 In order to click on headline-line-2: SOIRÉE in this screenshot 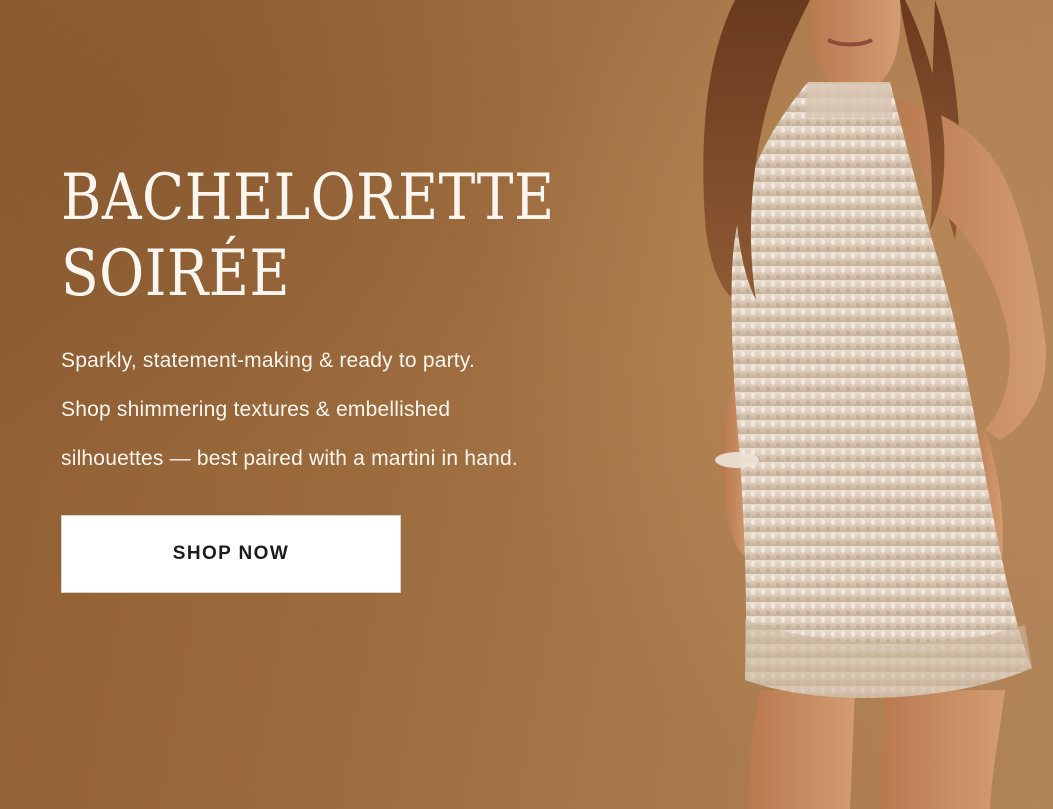, I will do `click(175, 274)`.